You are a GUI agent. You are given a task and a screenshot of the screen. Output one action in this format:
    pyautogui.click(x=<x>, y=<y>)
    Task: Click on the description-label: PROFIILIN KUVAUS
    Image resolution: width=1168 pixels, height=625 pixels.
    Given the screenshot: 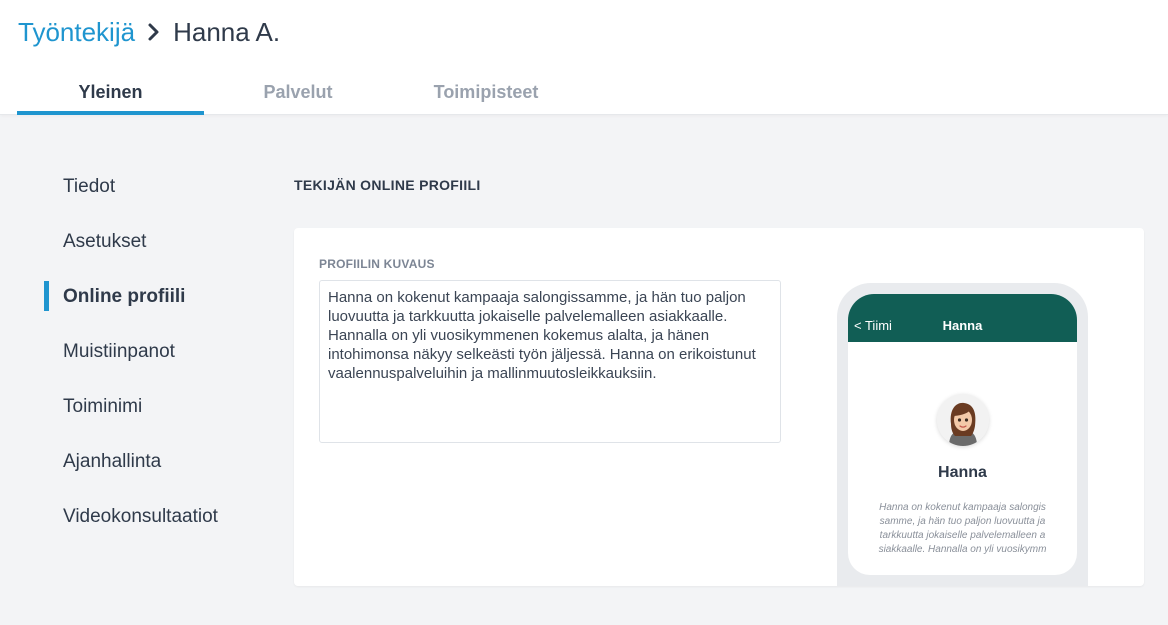 What is the action you would take?
    pyautogui.click(x=377, y=264)
    